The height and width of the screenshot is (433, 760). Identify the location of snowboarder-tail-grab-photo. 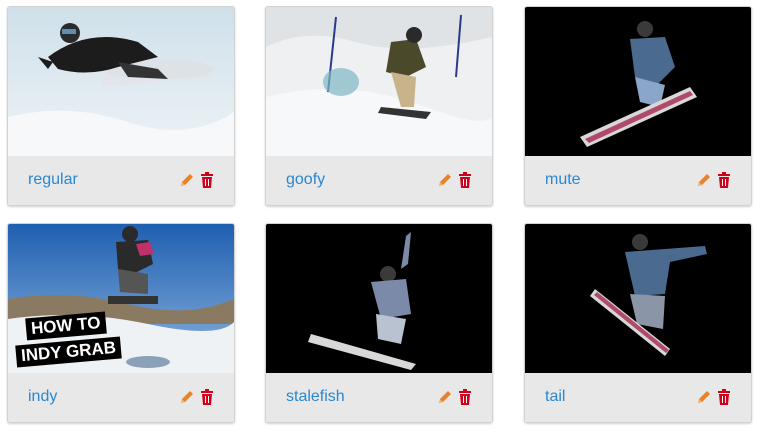
(638, 298).